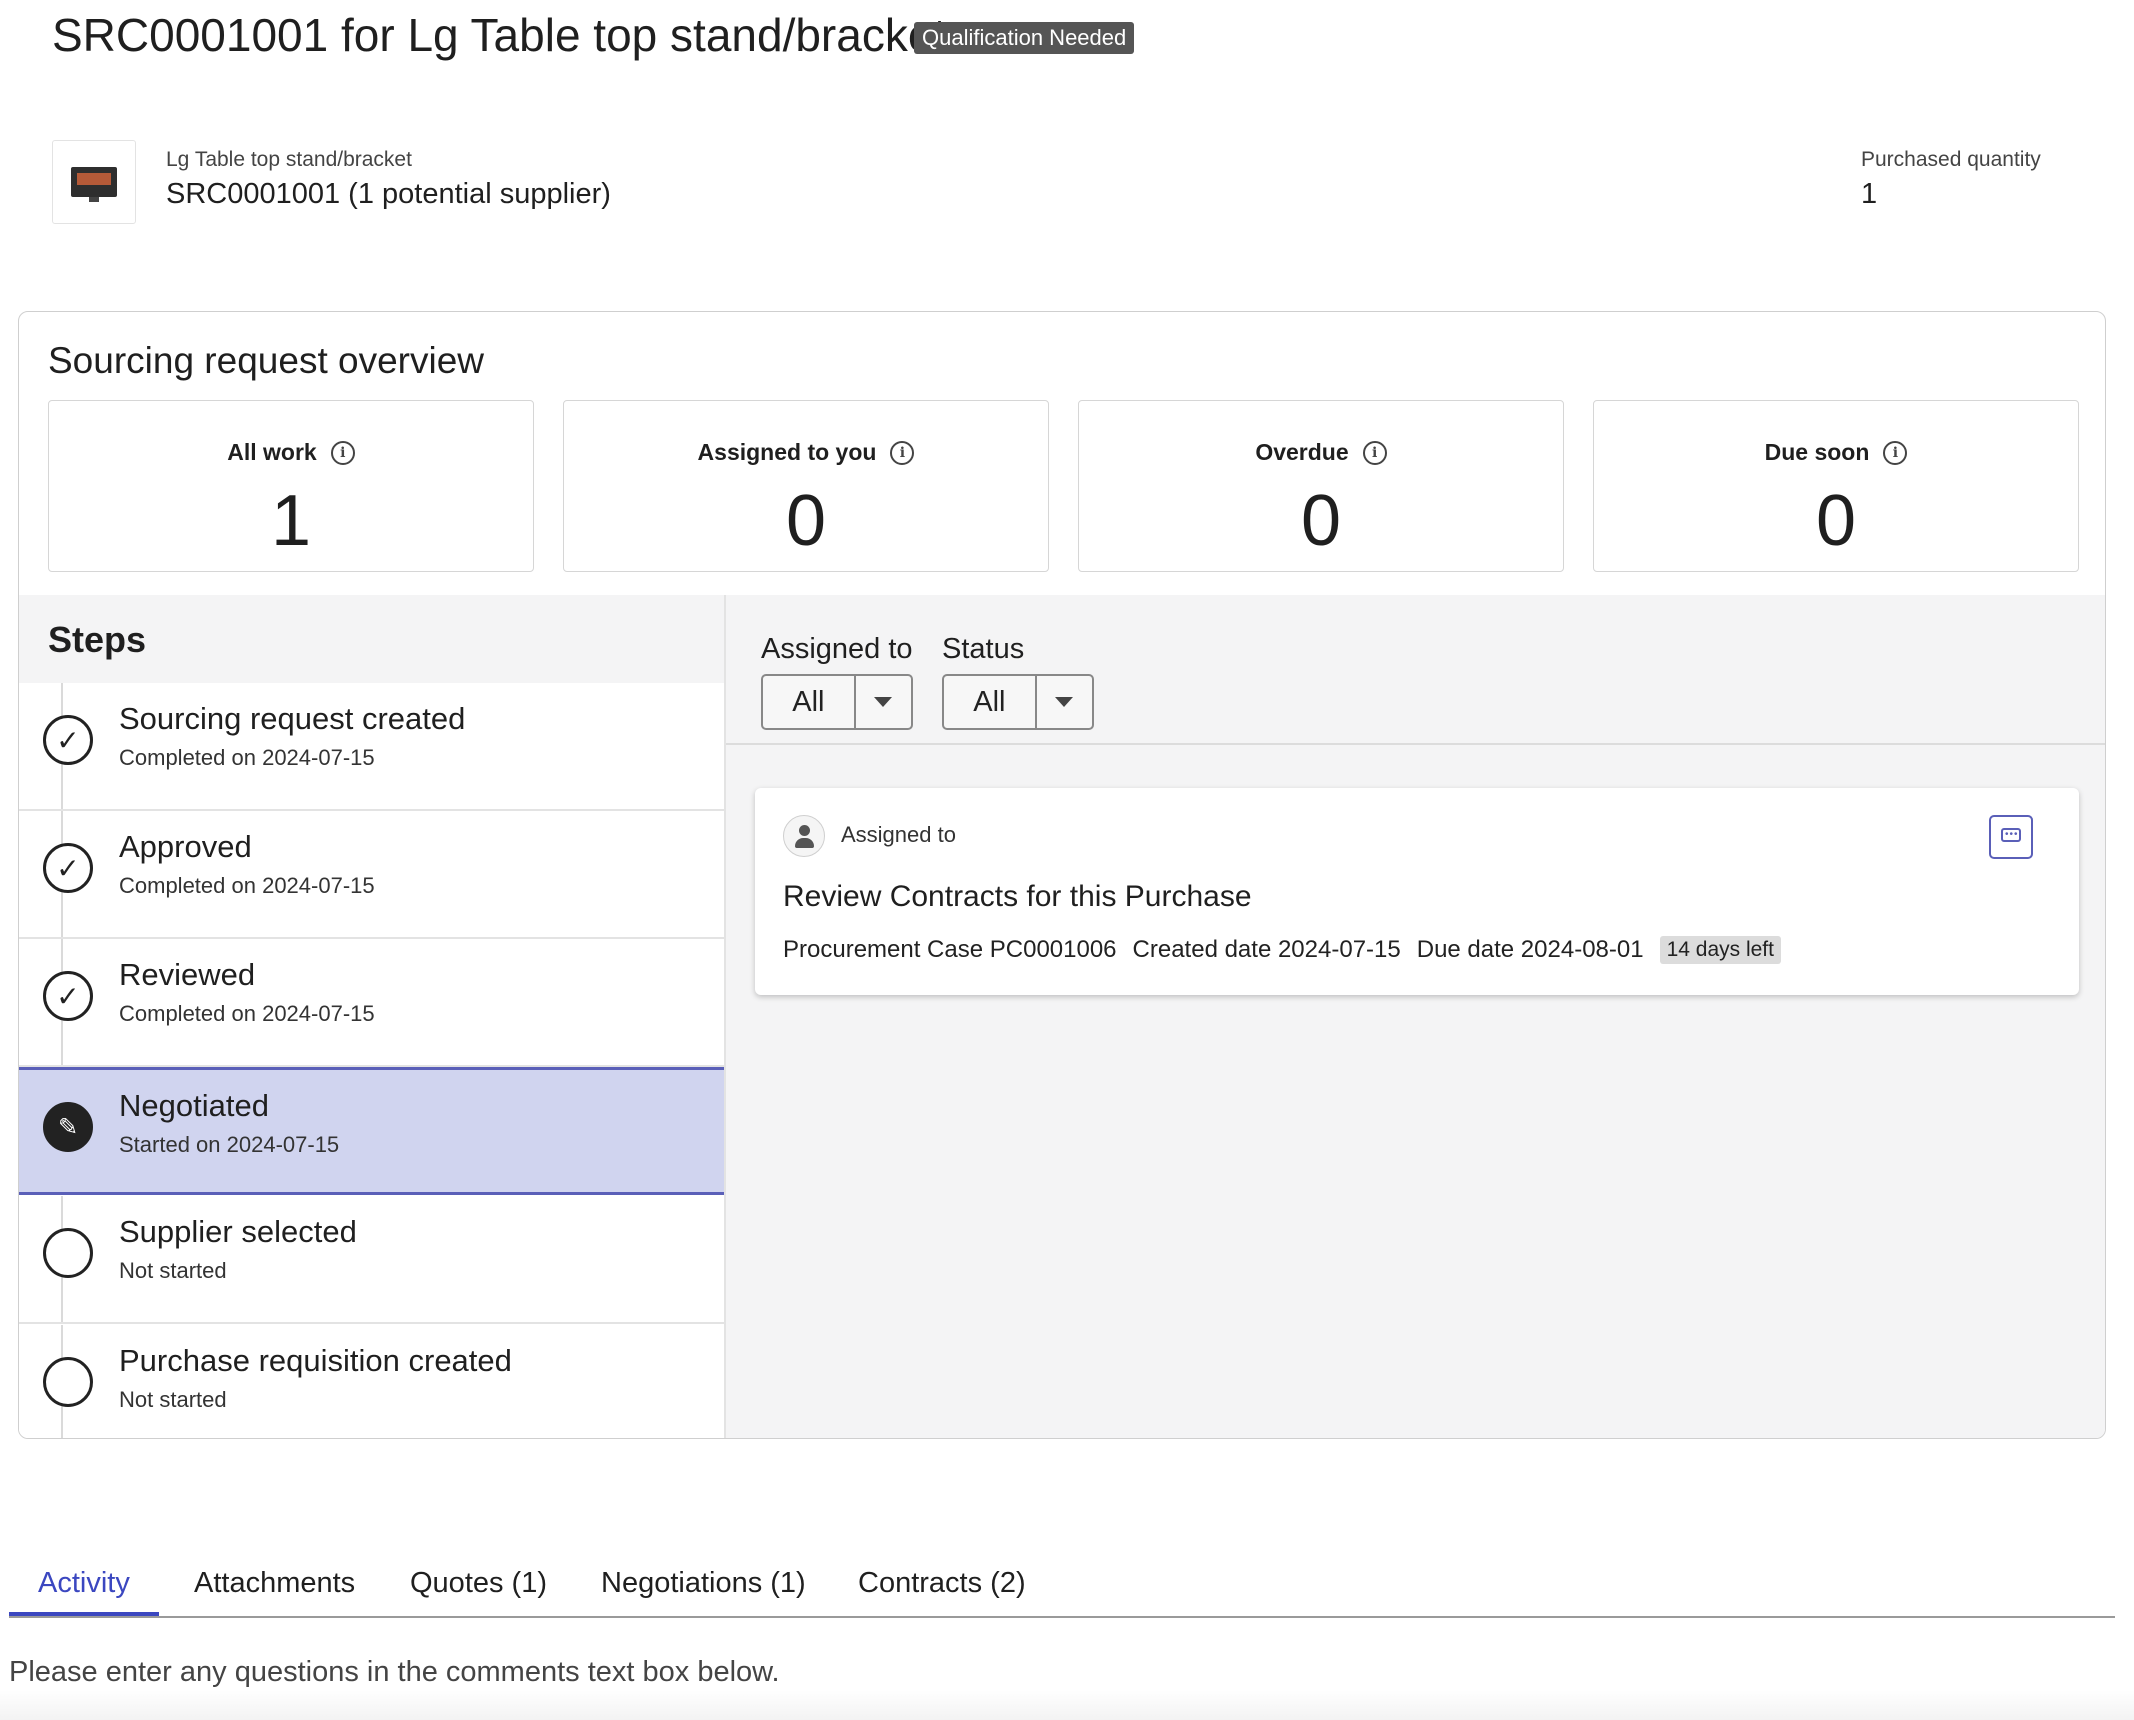 The width and height of the screenshot is (2134, 1720). I want to click on item-name: Lg Table top stand/bracket, so click(289, 159).